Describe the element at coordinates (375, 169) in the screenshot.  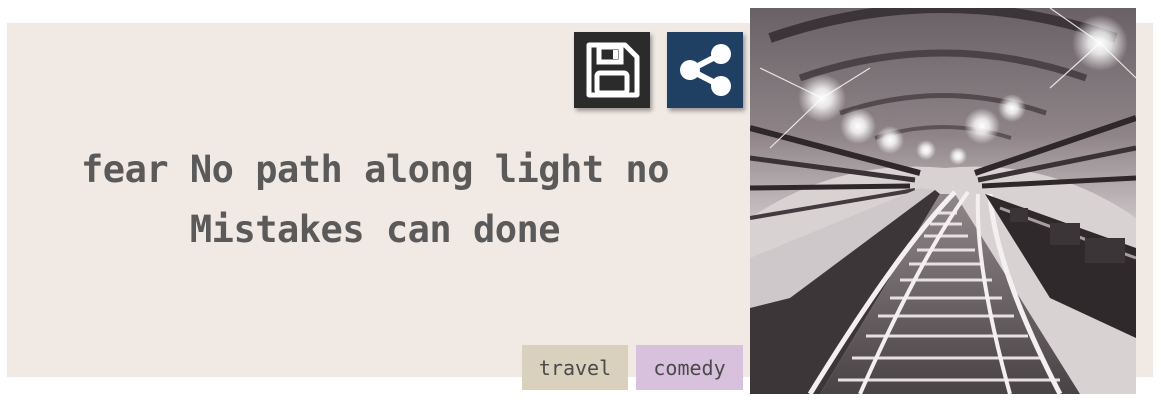
I see `quote-line-1: fear No path along light no` at that location.